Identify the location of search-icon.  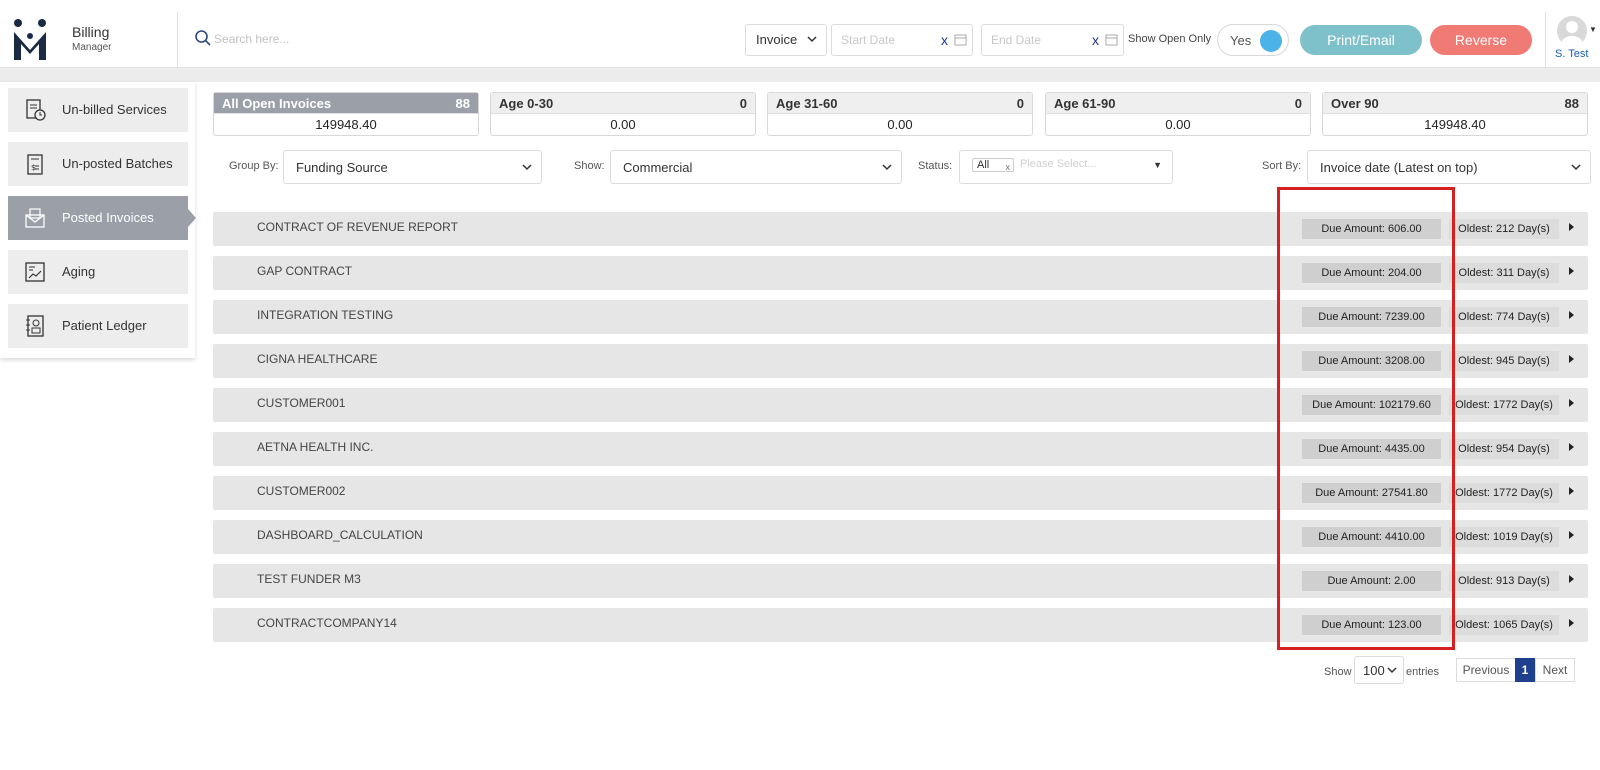
(203, 38).